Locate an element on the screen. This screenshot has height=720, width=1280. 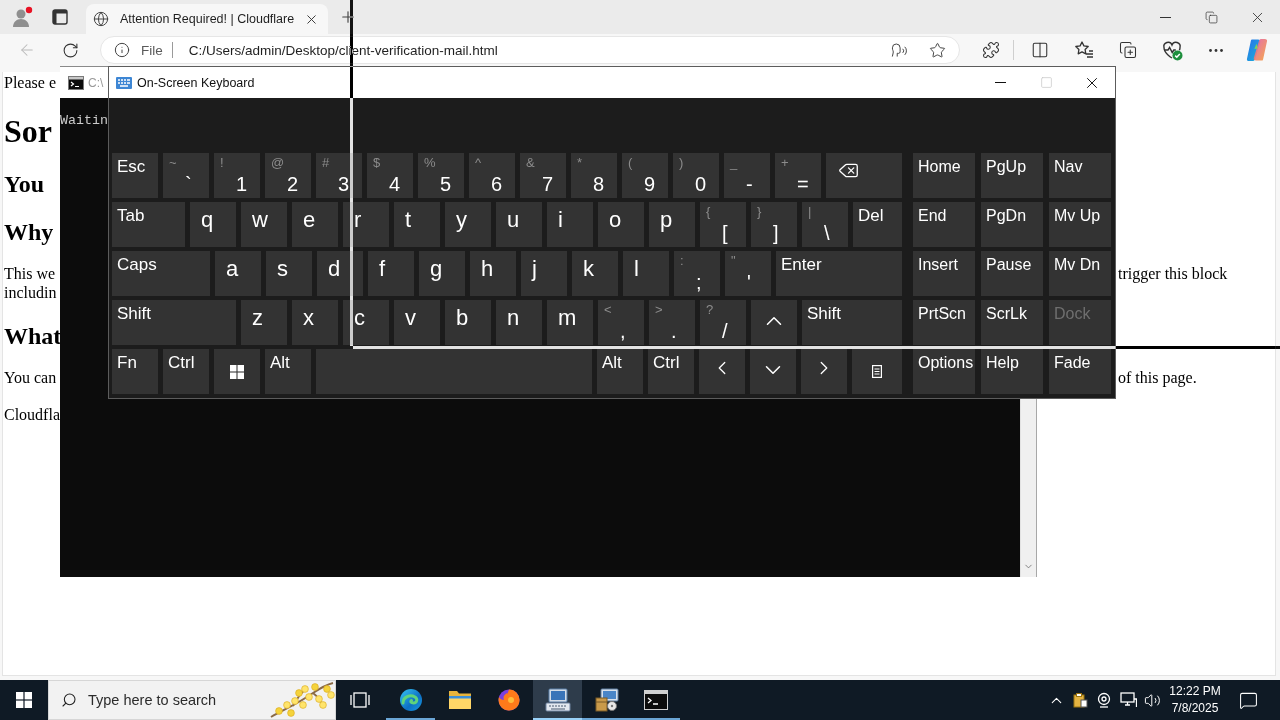
keyboard-key: k is located at coordinates (595, 273).